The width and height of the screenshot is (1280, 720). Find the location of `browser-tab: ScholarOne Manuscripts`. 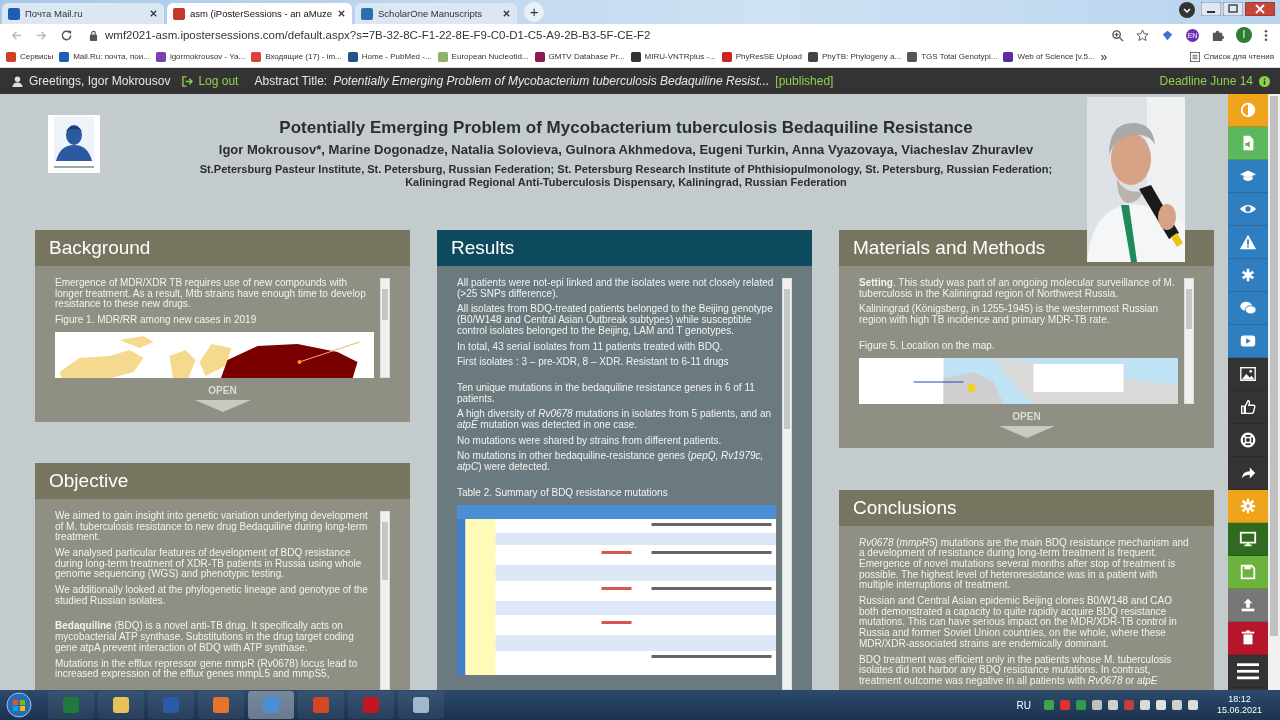

browser-tab: ScholarOne Manuscripts is located at coordinates (436, 13).